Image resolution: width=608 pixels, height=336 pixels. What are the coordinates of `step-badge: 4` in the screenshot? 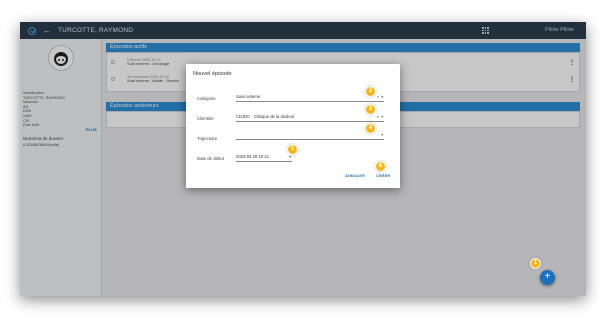 It's located at (370, 128).